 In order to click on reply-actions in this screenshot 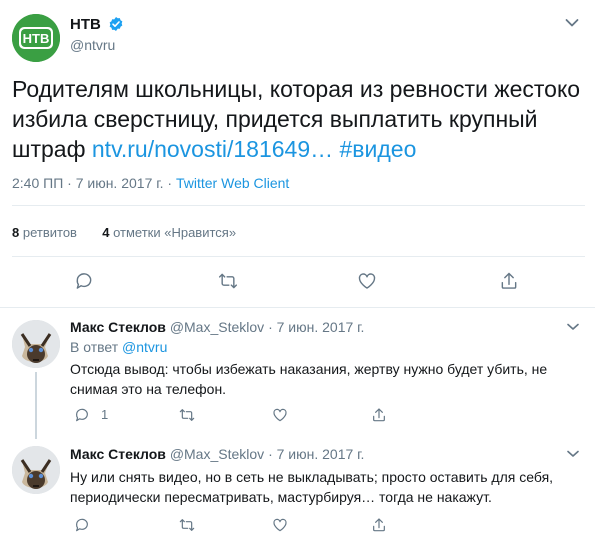, I will do `click(280, 526)`.